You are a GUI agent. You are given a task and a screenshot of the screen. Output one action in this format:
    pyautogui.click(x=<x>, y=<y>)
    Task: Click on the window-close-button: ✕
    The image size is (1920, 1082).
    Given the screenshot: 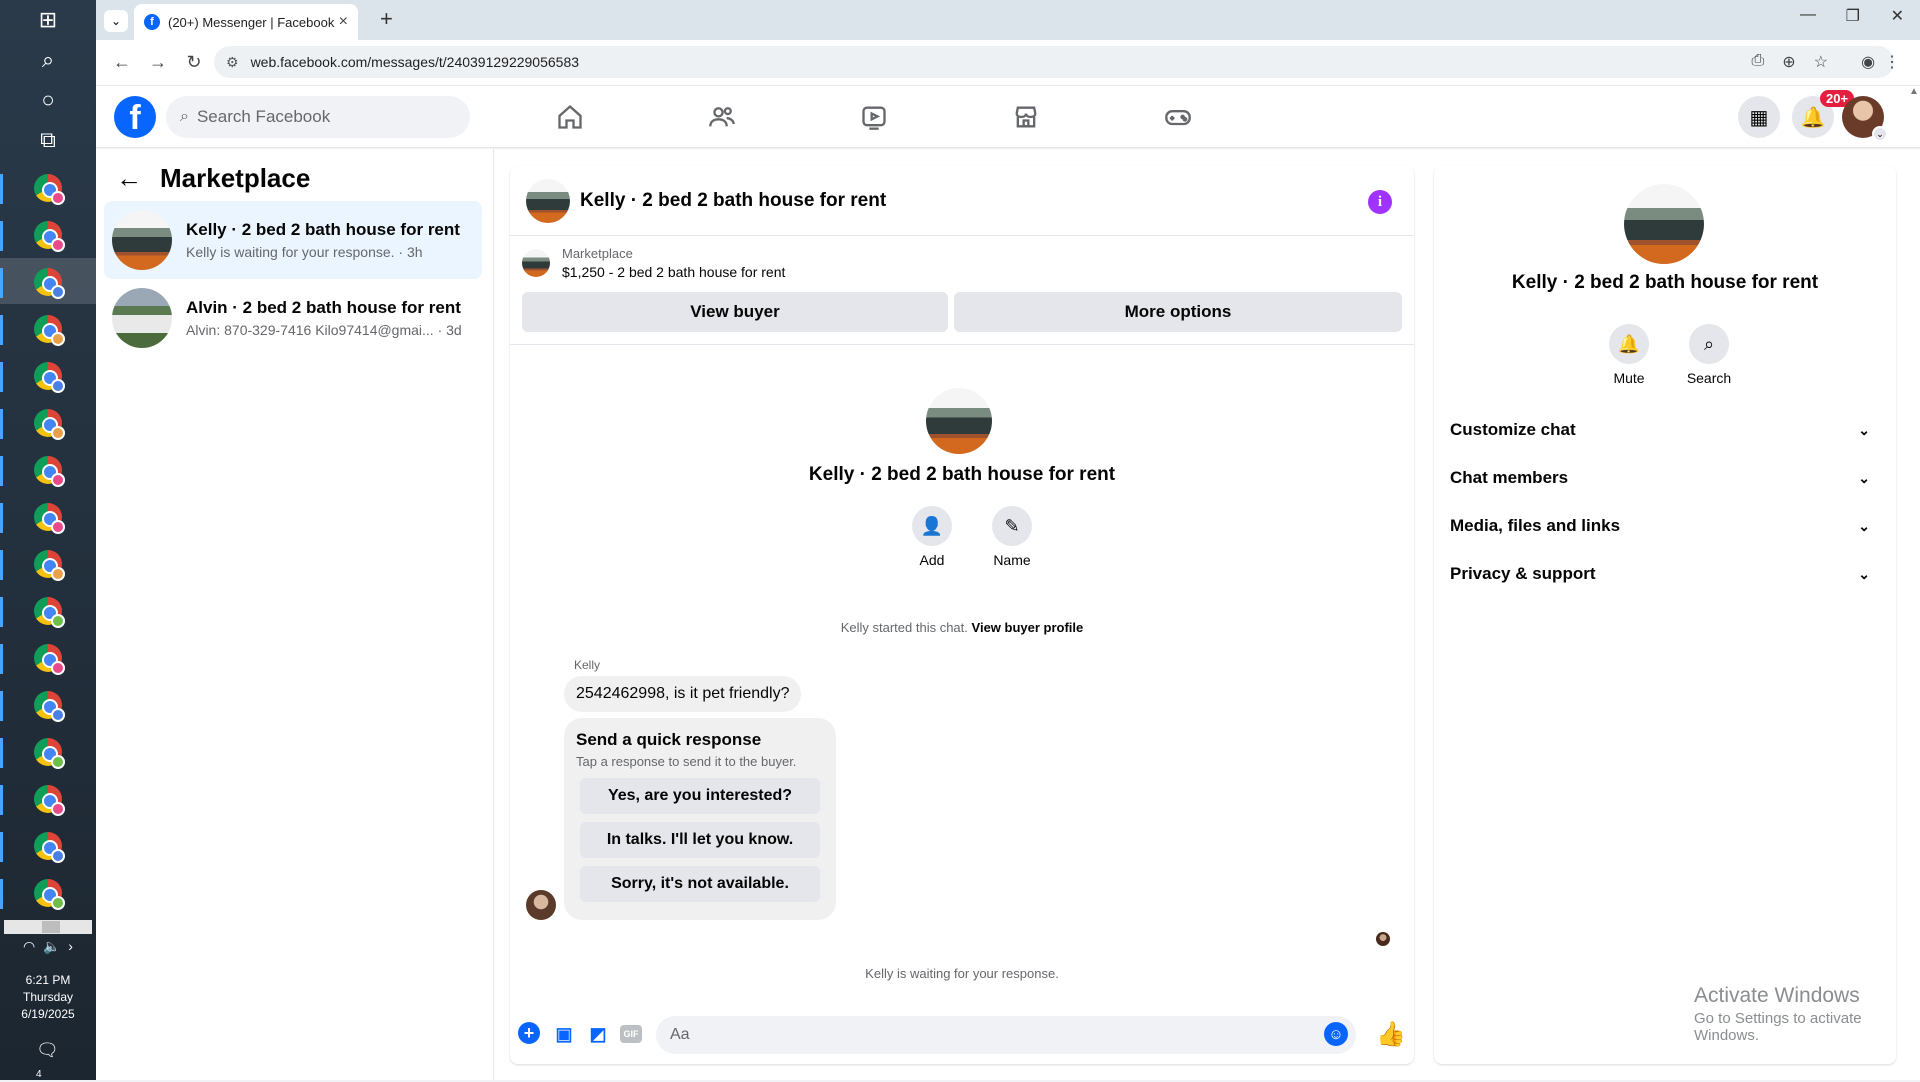 What is the action you would take?
    pyautogui.click(x=1897, y=16)
    